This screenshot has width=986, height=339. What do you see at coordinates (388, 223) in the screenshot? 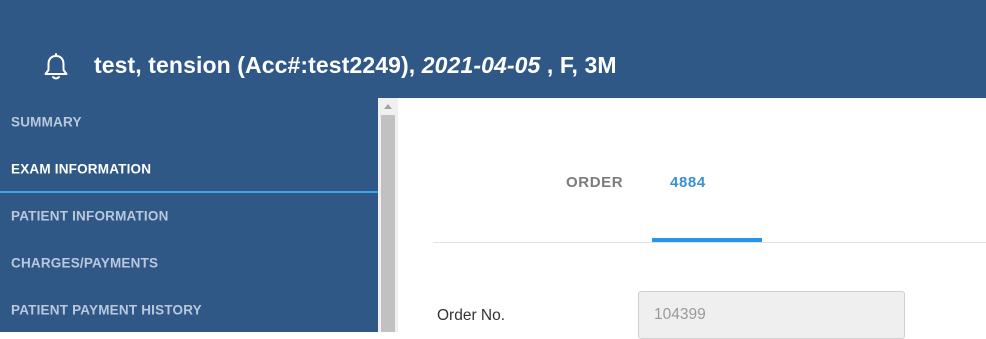
I see `scroll-thumb` at bounding box center [388, 223].